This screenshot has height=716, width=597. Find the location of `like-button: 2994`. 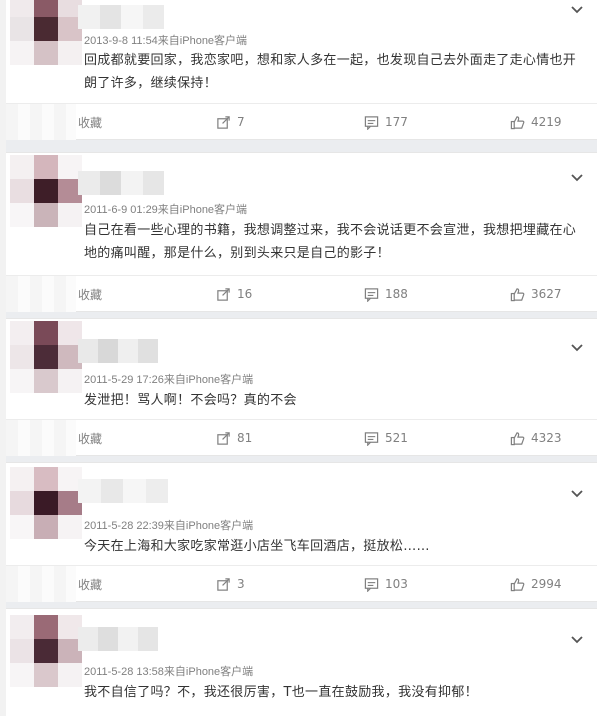

like-button: 2994 is located at coordinates (536, 584).